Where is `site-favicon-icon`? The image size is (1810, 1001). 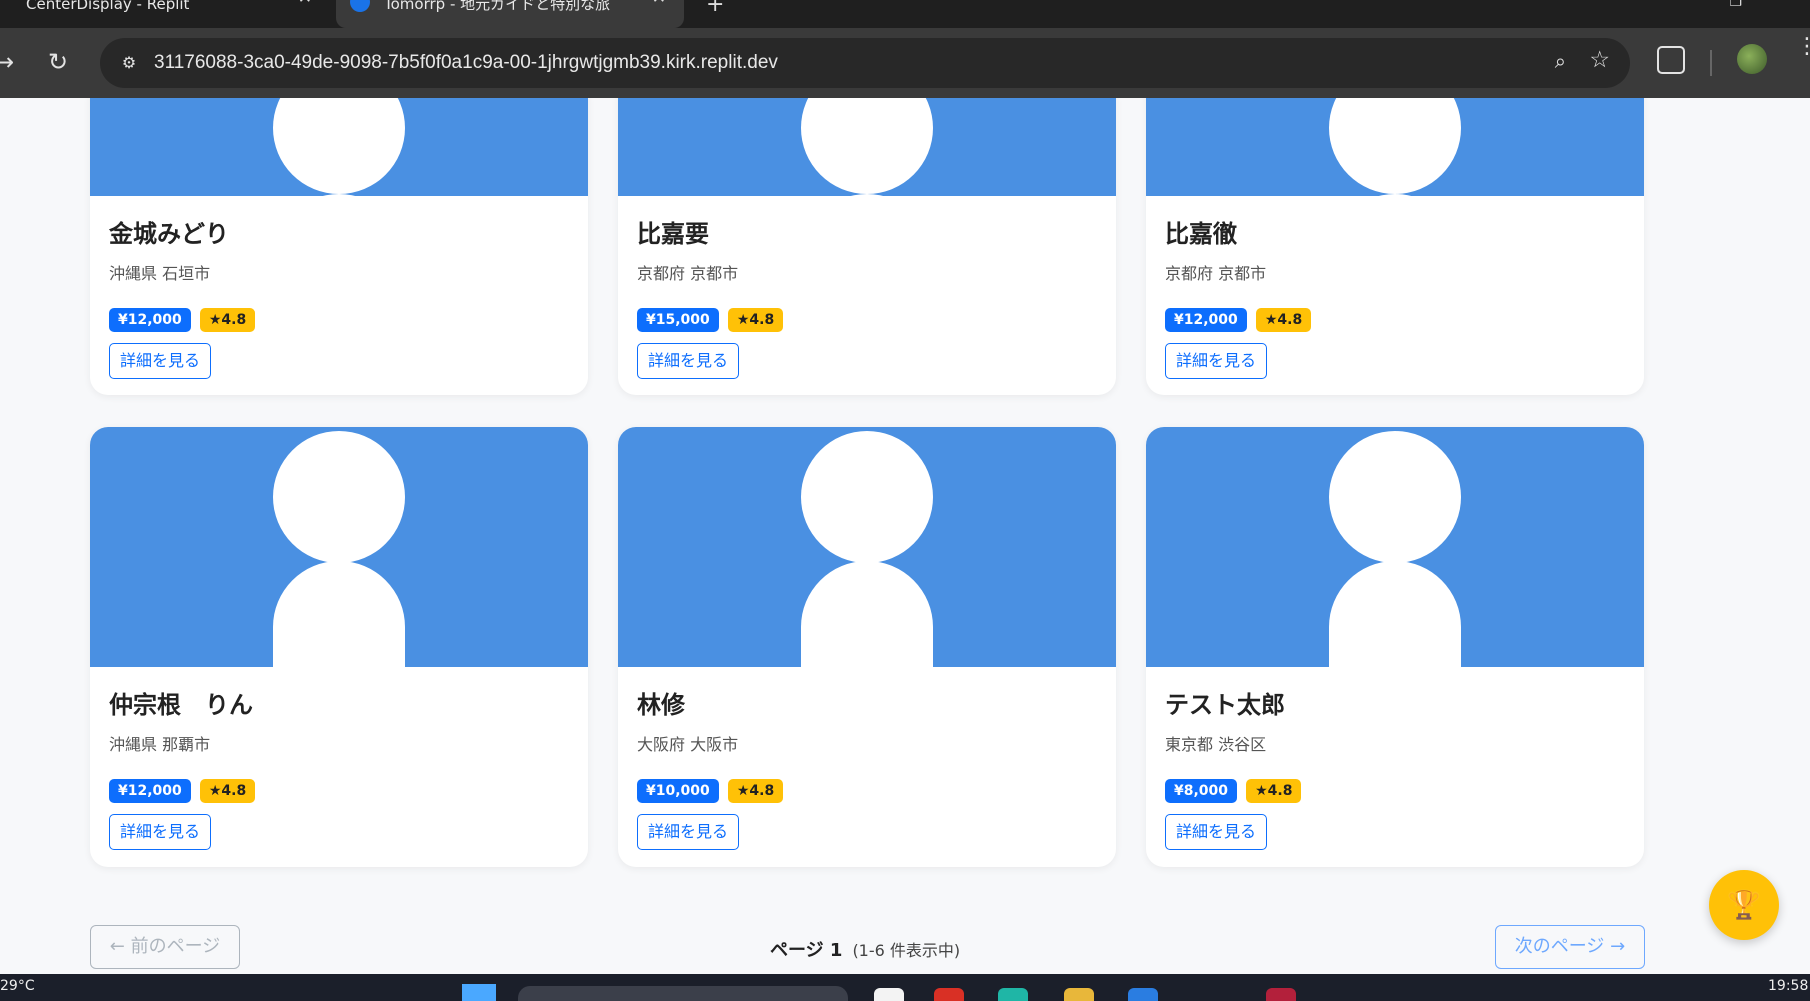 site-favicon-icon is located at coordinates (360, 6).